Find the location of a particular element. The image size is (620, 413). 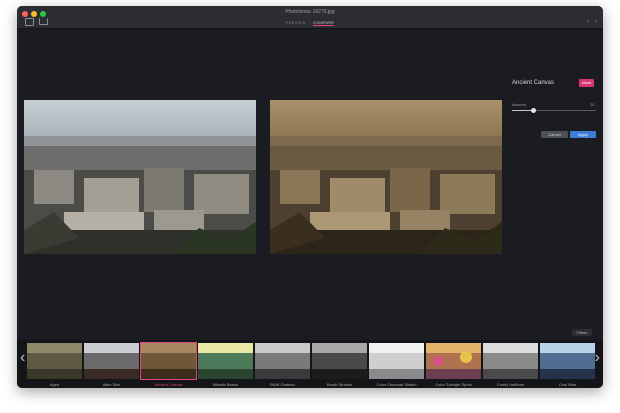

before-photo is located at coordinates (140, 177).